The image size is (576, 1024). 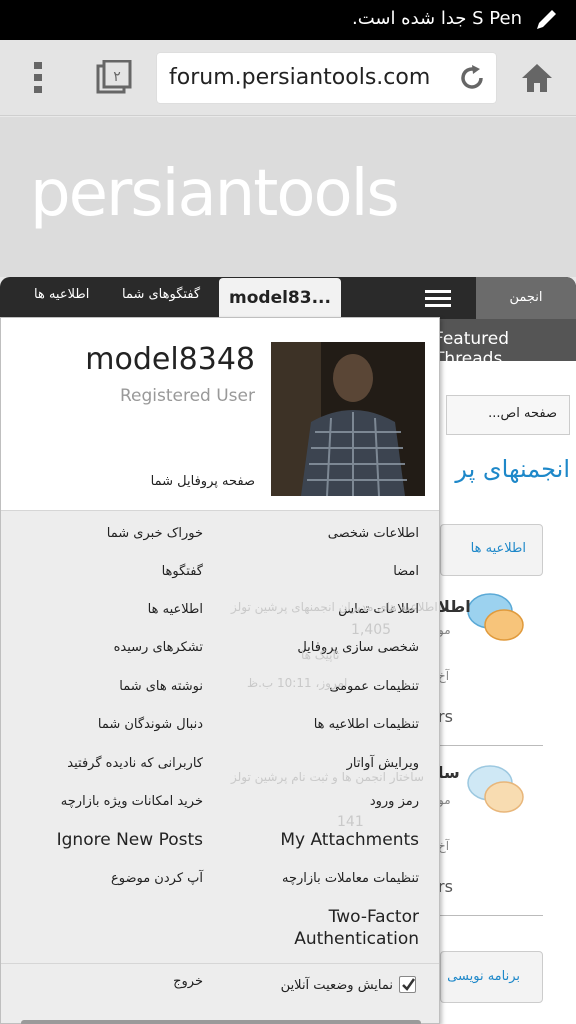 What do you see at coordinates (132, 801) in the screenshot?
I see `menu-buy-market-features: خرید امکانات ویژه بازارچه` at bounding box center [132, 801].